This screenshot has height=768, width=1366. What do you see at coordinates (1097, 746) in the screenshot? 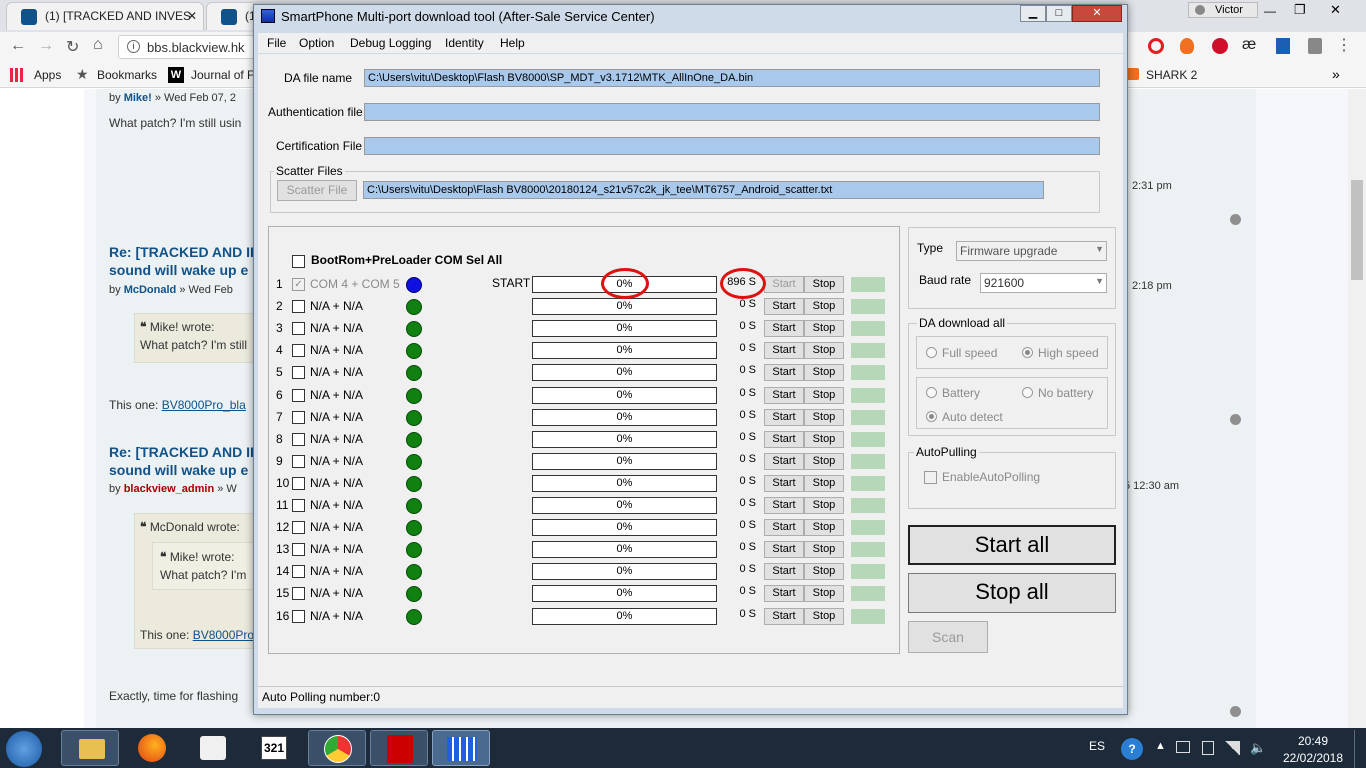
I see `language-indicator: ES` at bounding box center [1097, 746].